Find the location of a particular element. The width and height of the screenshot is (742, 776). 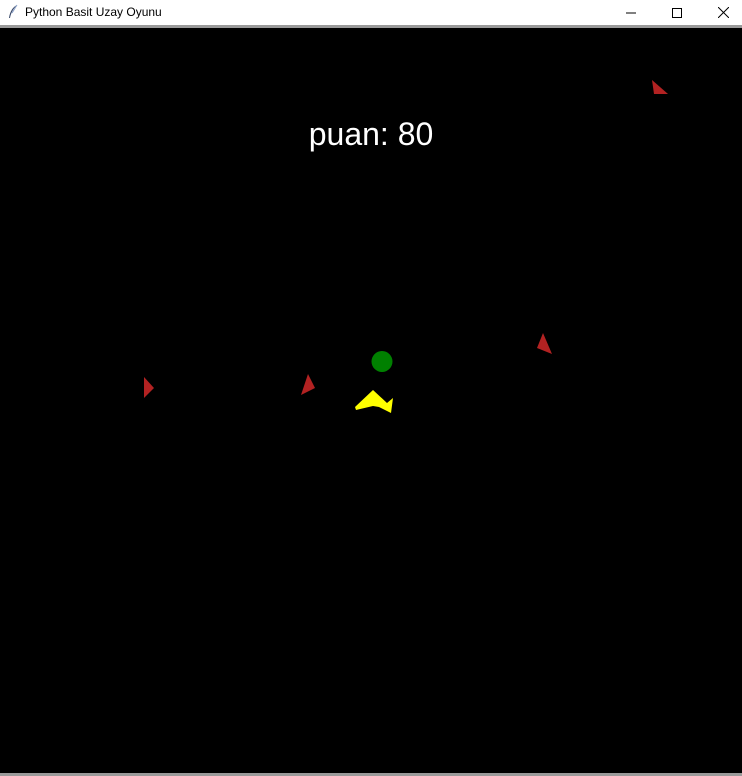

window-title: Python Basit Uzay Oyunu is located at coordinates (93, 12).